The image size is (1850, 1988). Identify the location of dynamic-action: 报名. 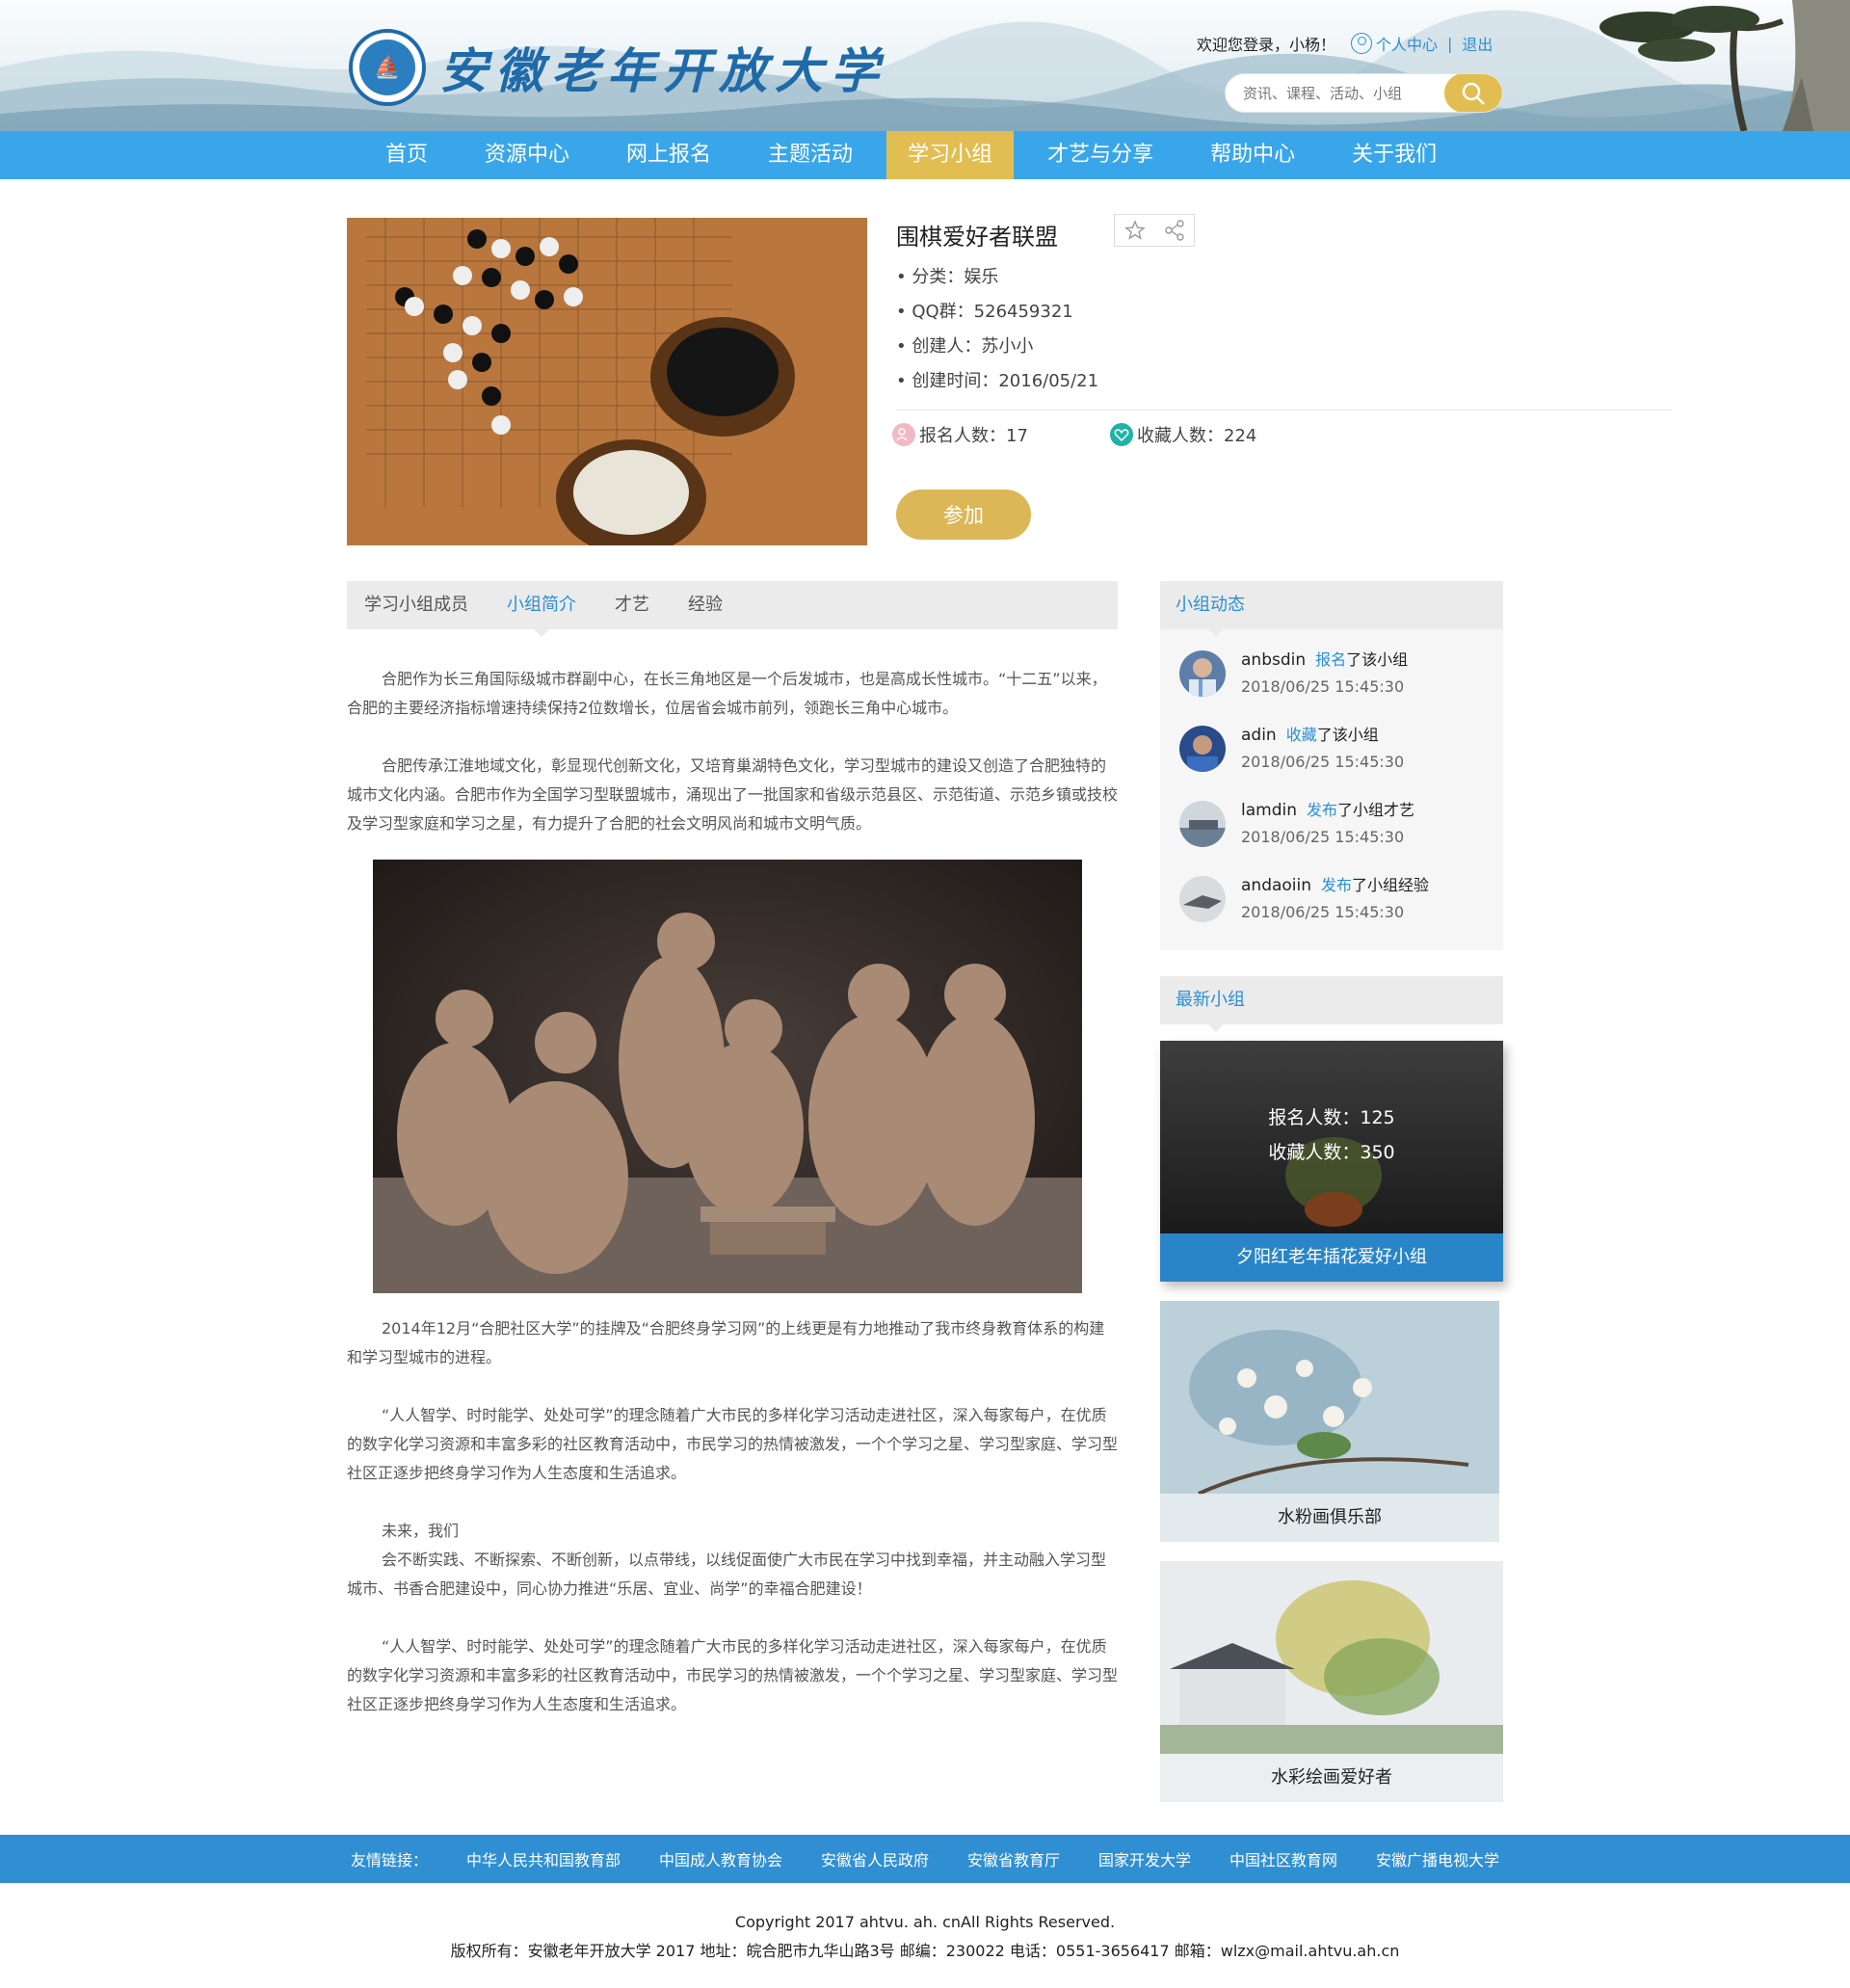
(1331, 659).